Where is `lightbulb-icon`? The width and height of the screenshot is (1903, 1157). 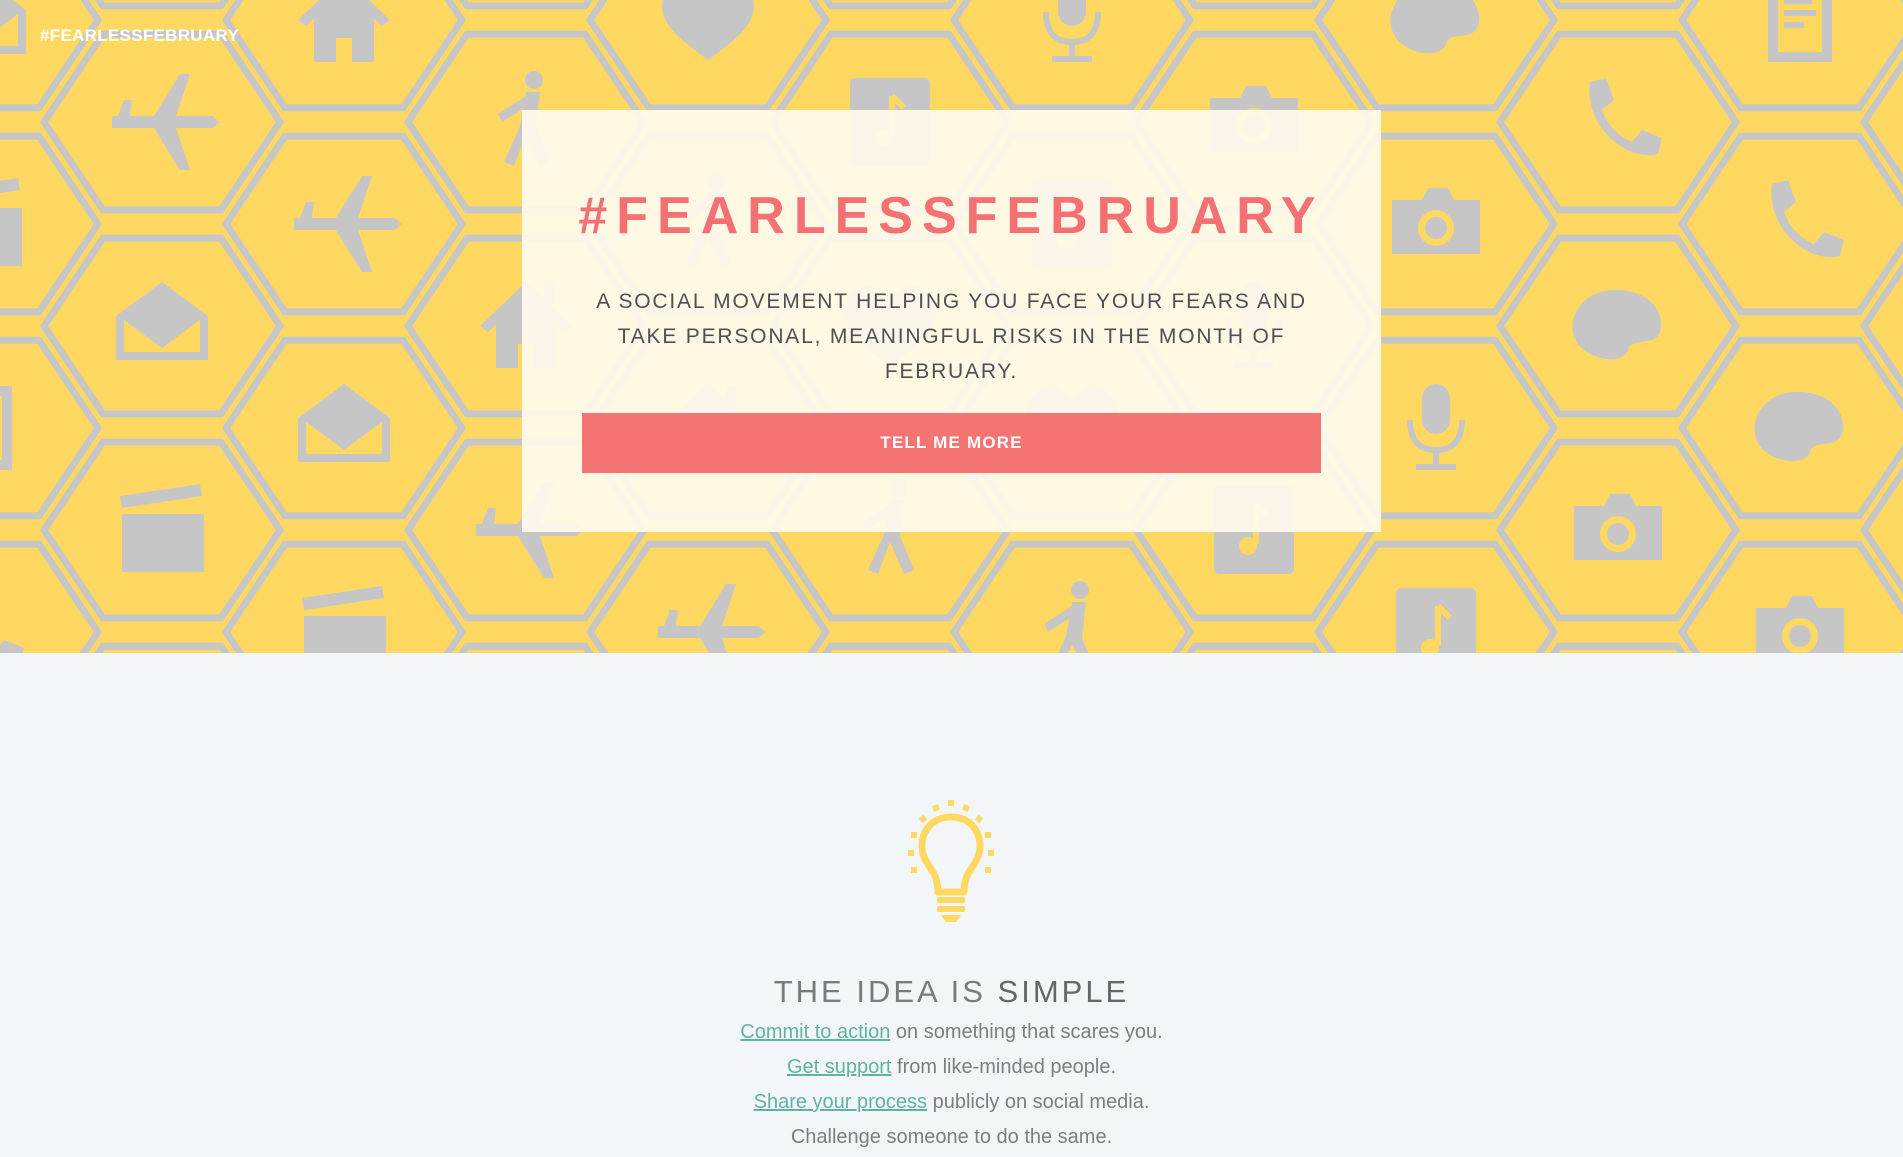
lightbulb-icon is located at coordinates (951, 861).